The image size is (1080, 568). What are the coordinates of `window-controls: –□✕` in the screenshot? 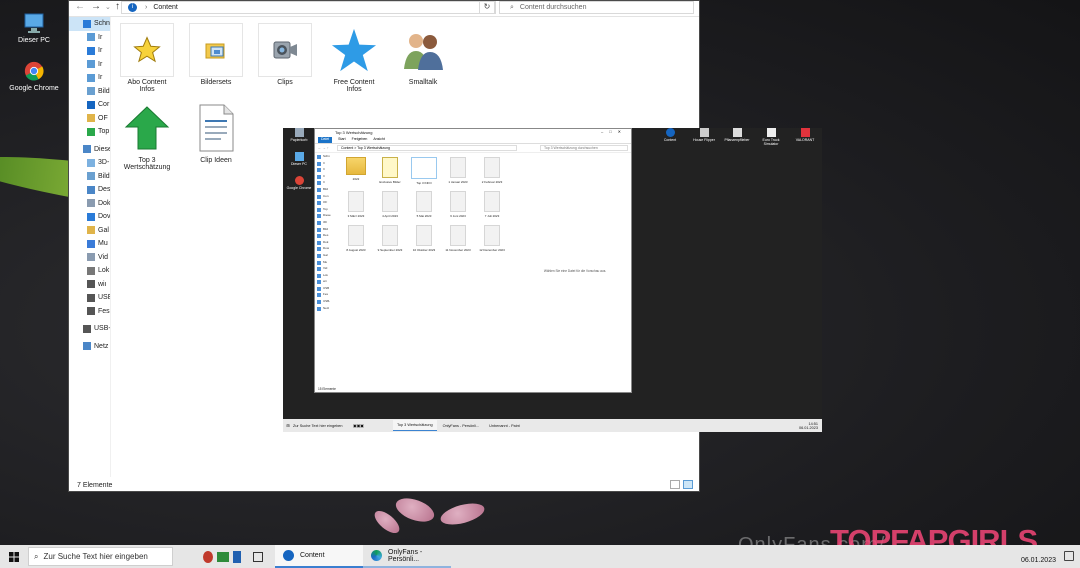 It's located at (614, 131).